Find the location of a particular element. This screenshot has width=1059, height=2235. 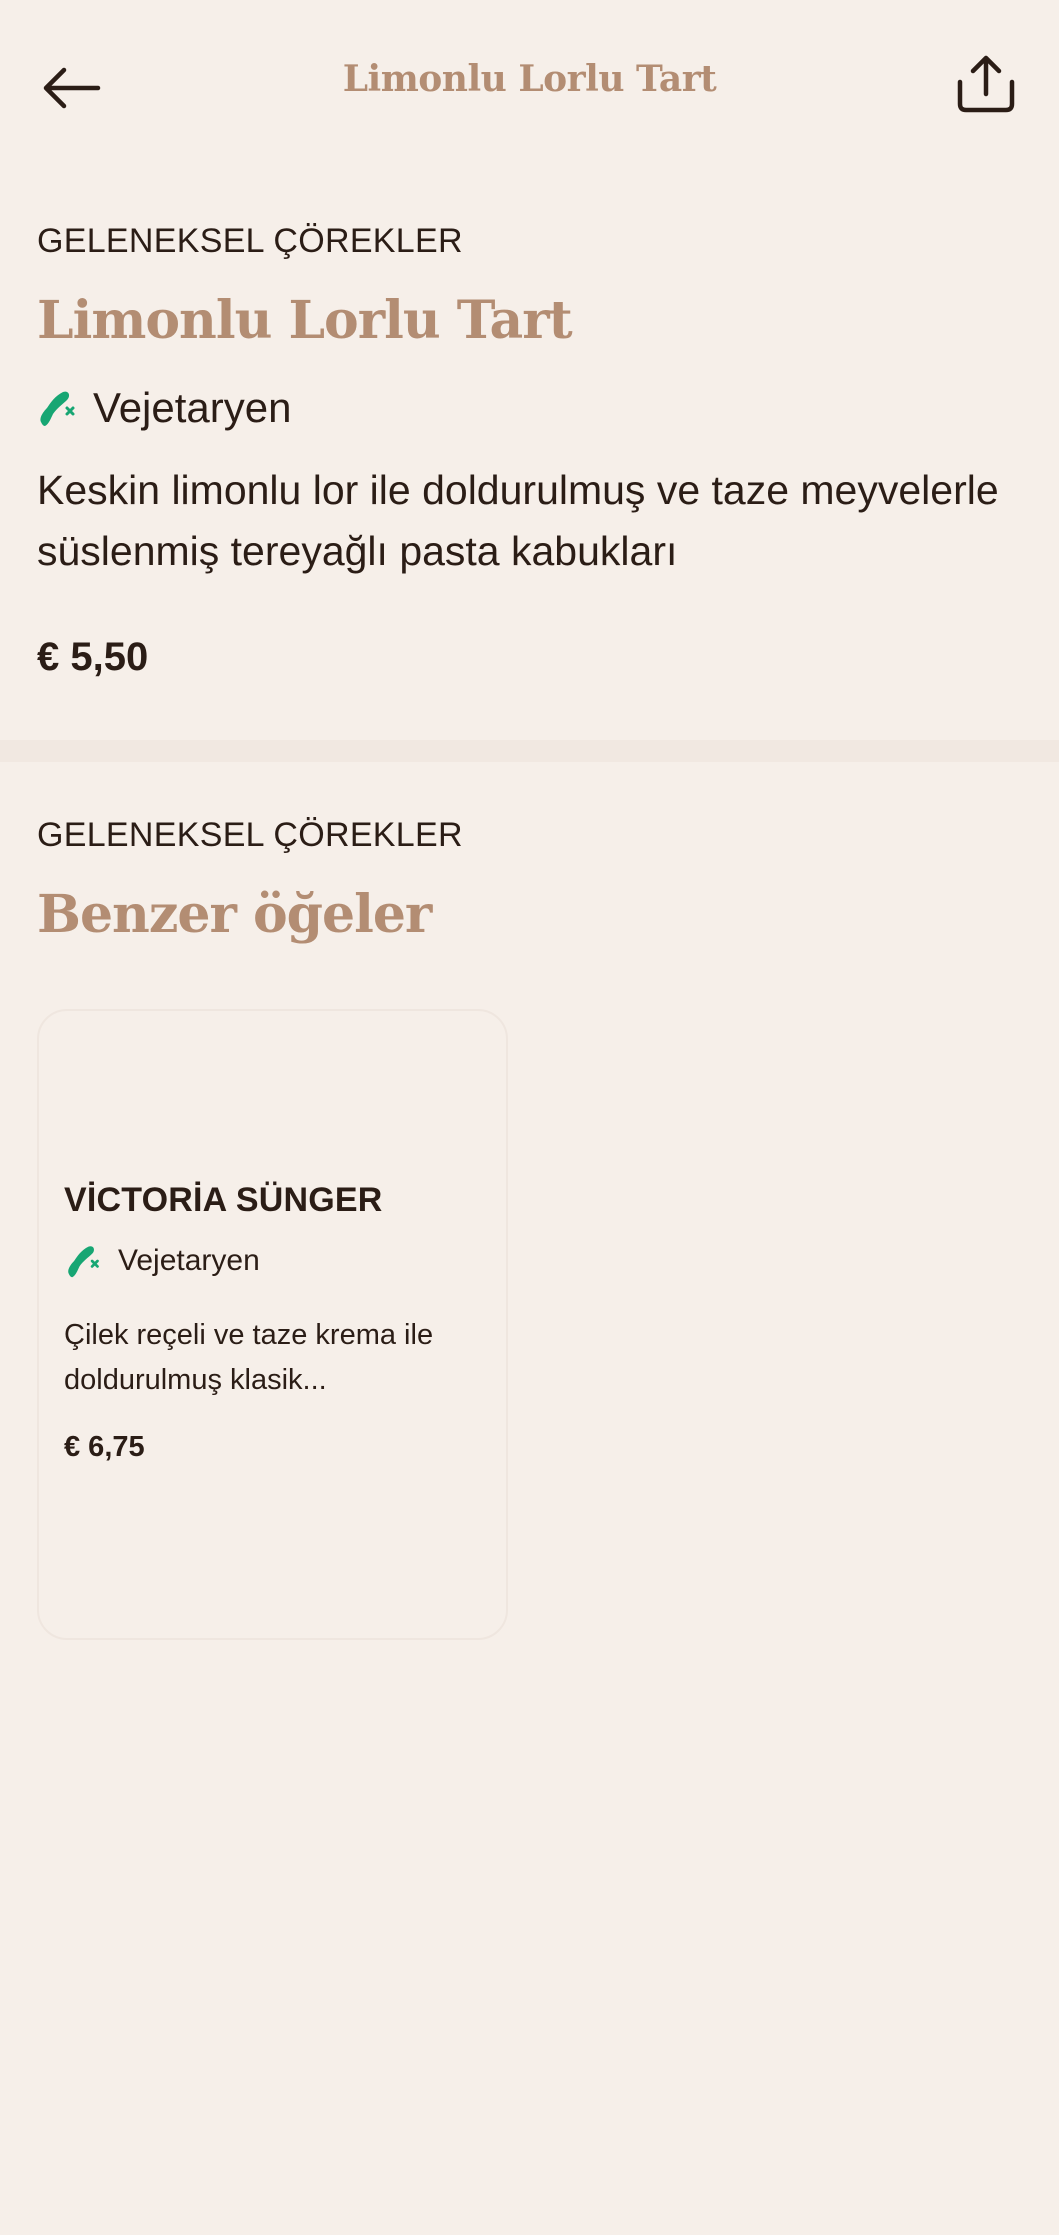

similar-item-name: VİCTORİA SÜNGER is located at coordinates (223, 1200).